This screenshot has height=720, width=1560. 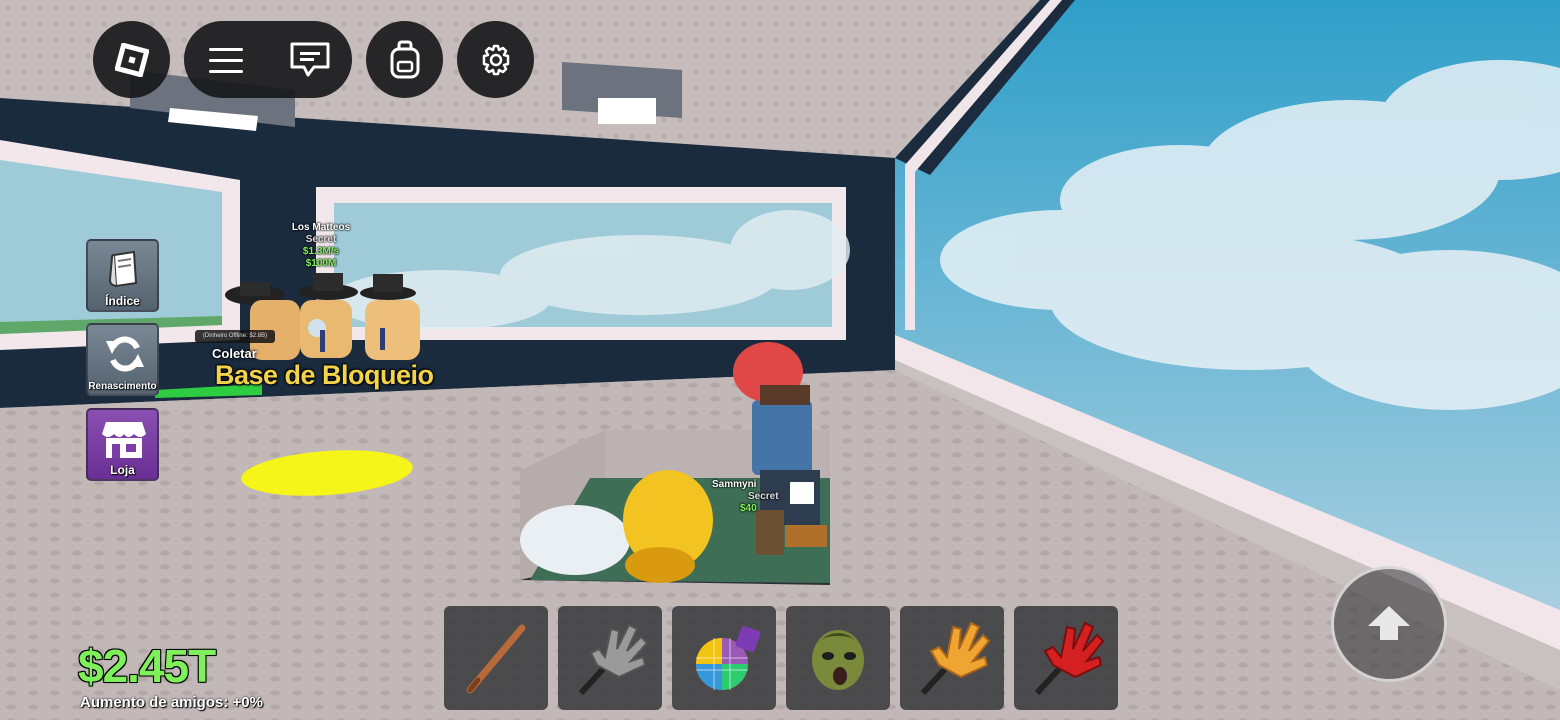 I want to click on npc-billboard-bottom: Sammyni Secret $40, so click(x=745, y=497).